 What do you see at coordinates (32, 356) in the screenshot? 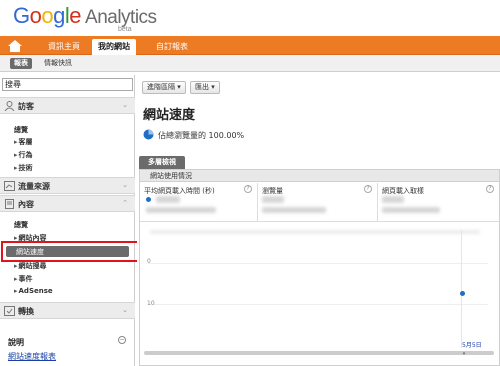
I see `help-link-site-speed: 網站速度報表` at bounding box center [32, 356].